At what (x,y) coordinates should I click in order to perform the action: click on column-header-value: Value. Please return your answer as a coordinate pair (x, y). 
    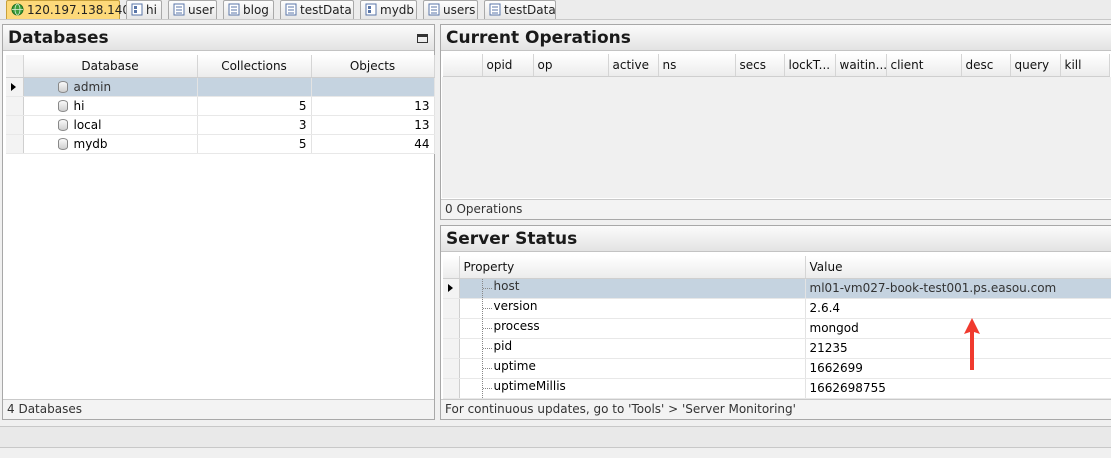
    Looking at the image, I should click on (958, 267).